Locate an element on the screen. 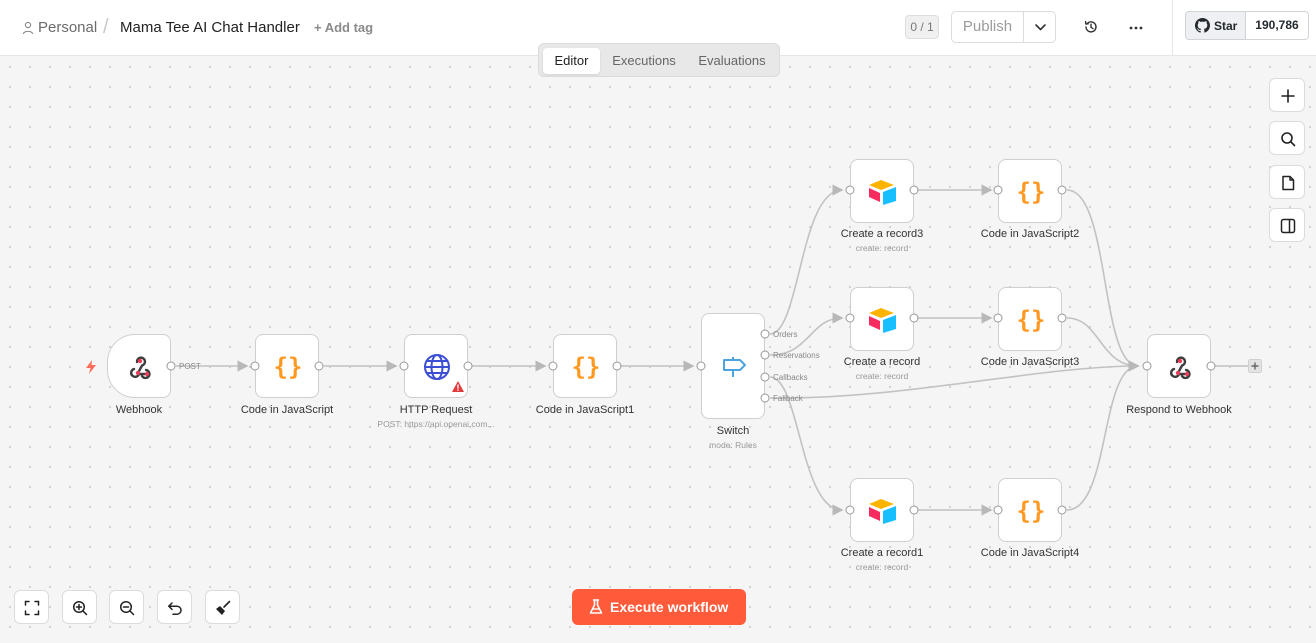  port-record3-in is located at coordinates (850, 190).